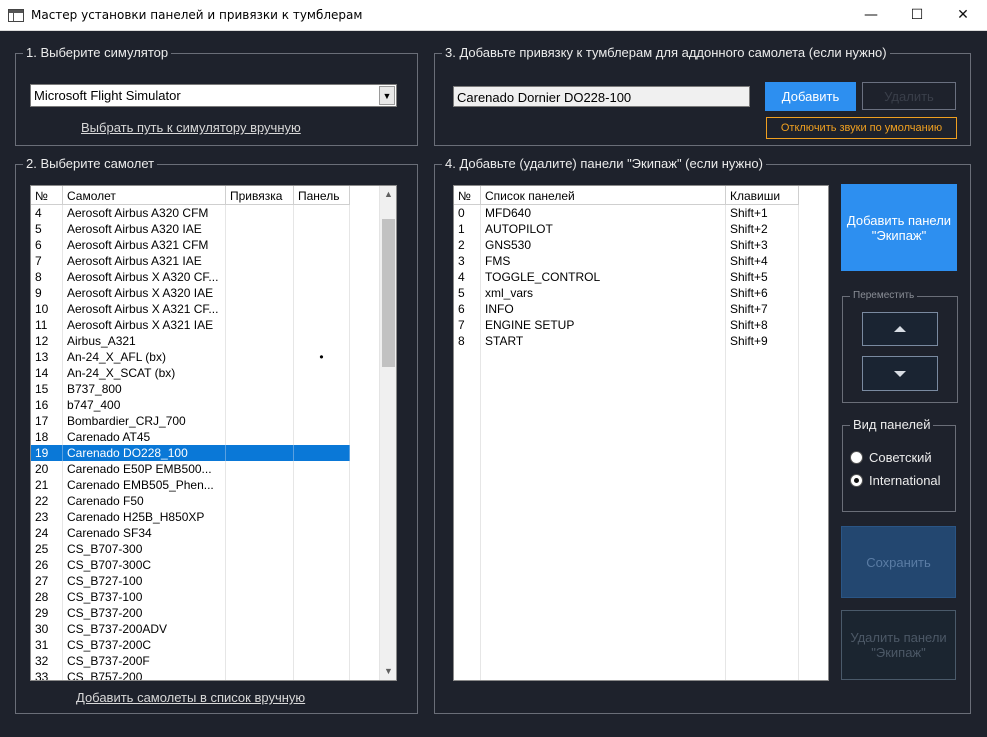 This screenshot has width=987, height=737. I want to click on table-cell-name: Carenado F50, so click(144, 501).